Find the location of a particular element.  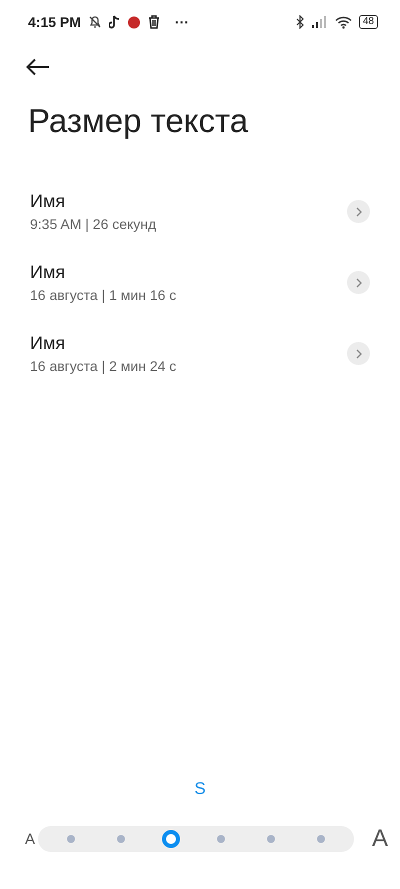

recording-details: 16 августа | 2 мин 24 с is located at coordinates (104, 366).